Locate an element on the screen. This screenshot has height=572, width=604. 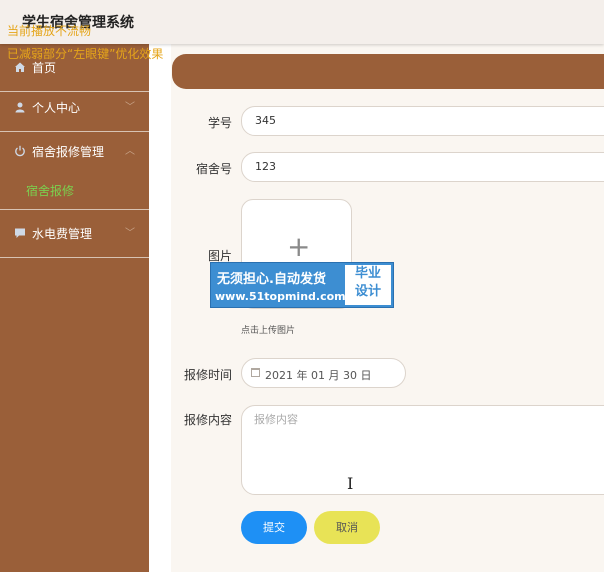
upload-hint: 点击上传图片 is located at coordinates (268, 331).